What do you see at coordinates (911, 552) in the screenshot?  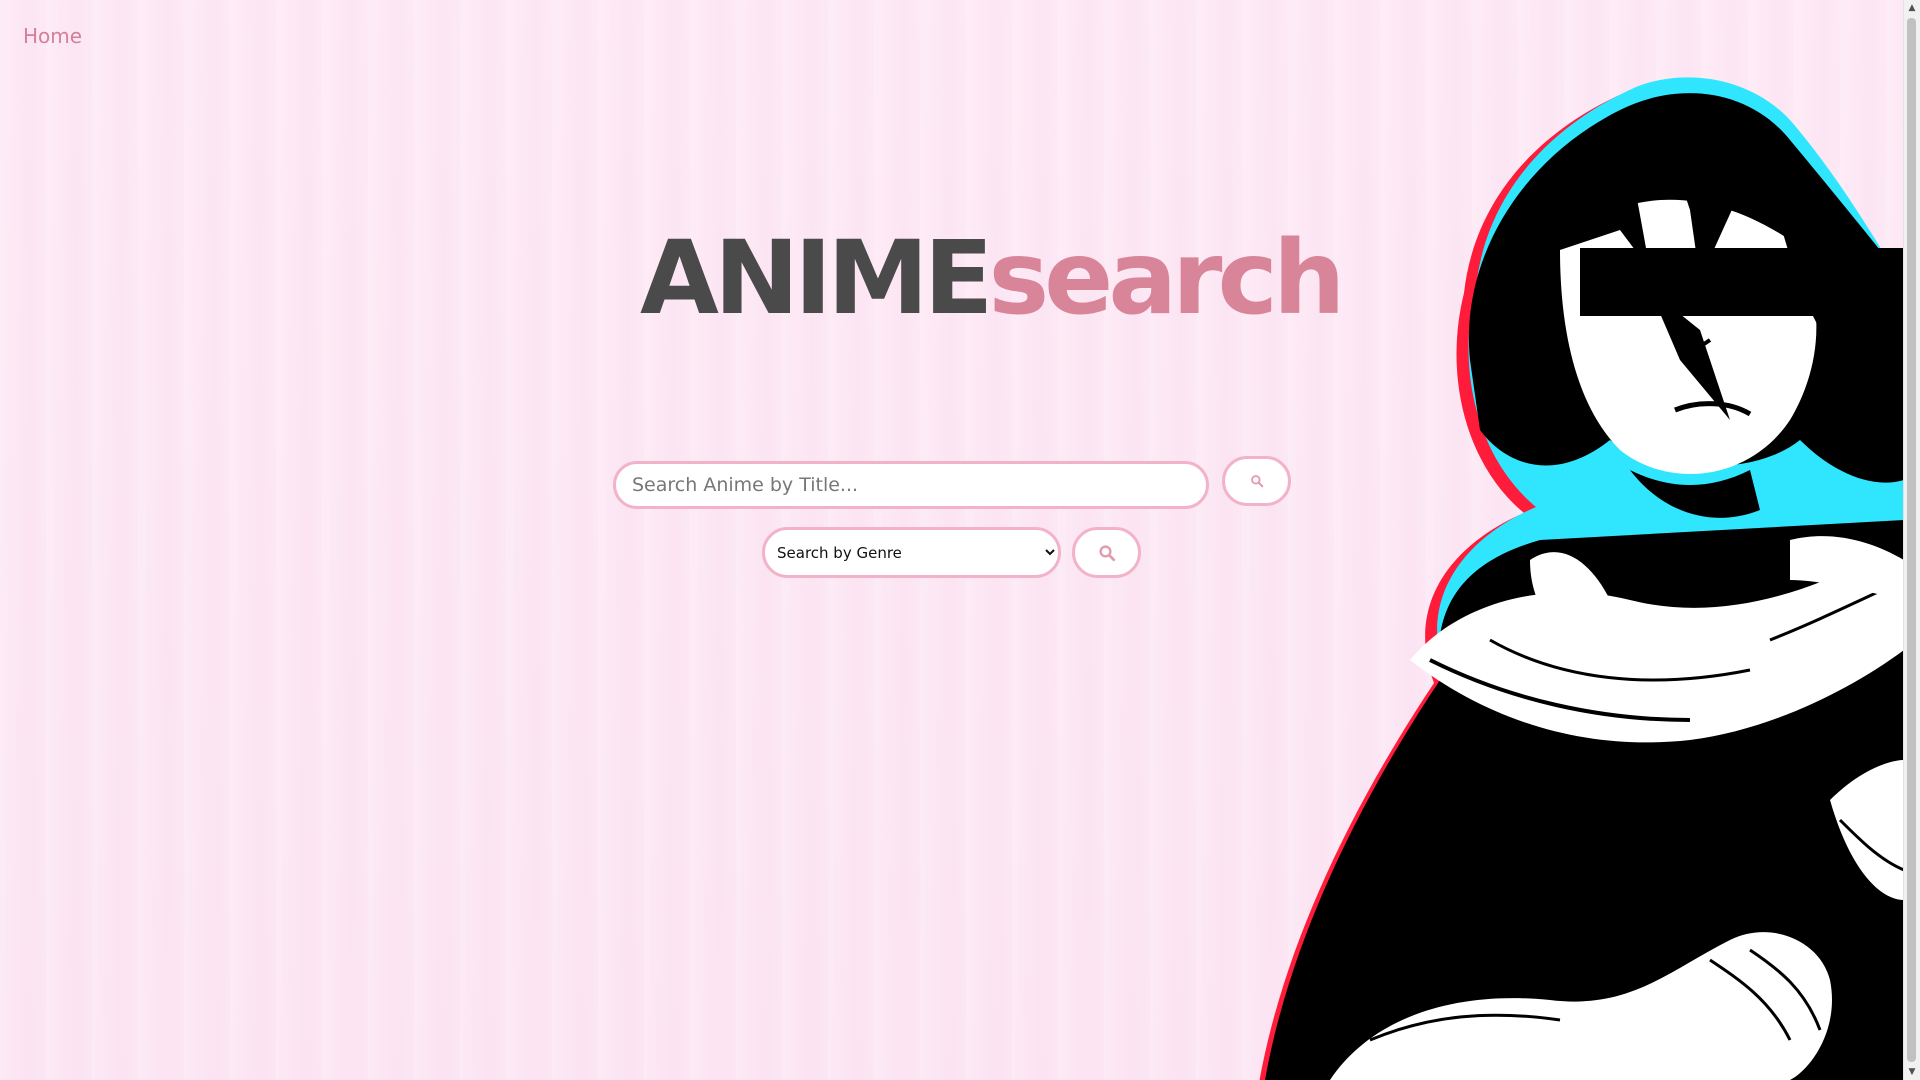 I see `genre-select: Search by Genre` at bounding box center [911, 552].